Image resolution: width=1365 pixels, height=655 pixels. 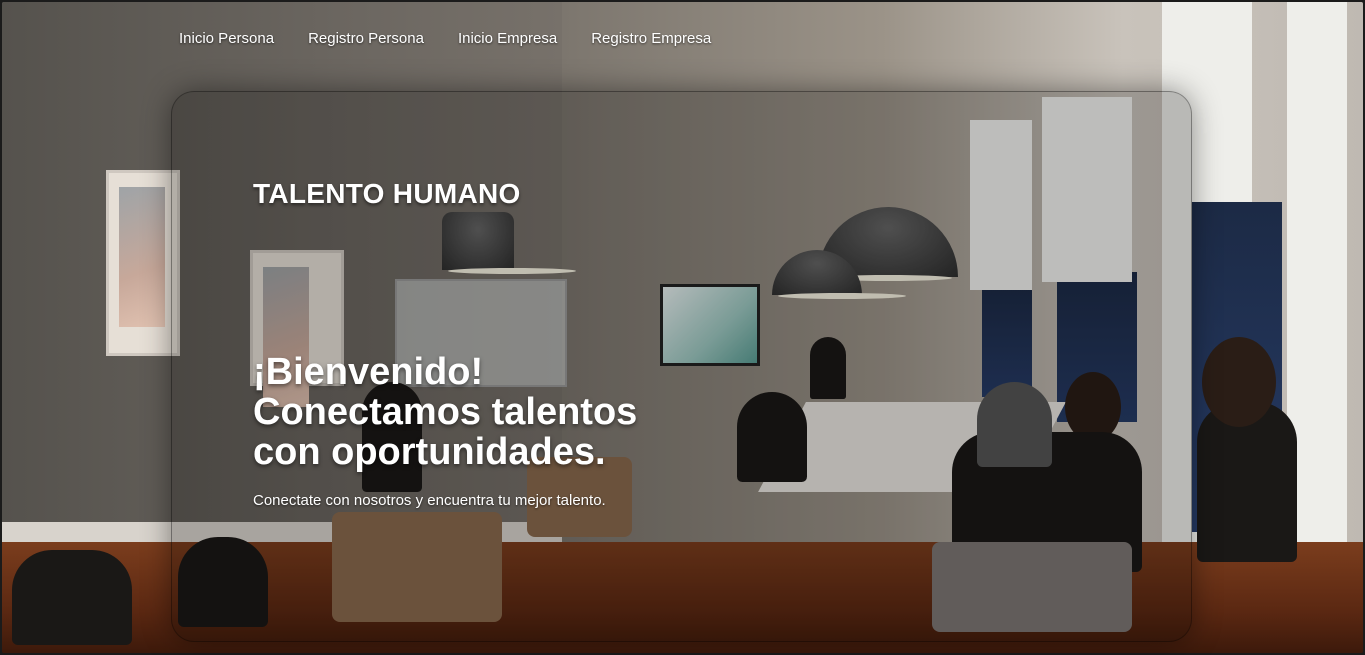 What do you see at coordinates (507, 39) in the screenshot?
I see `nav-inicio-empresa: Inicio Empresa` at bounding box center [507, 39].